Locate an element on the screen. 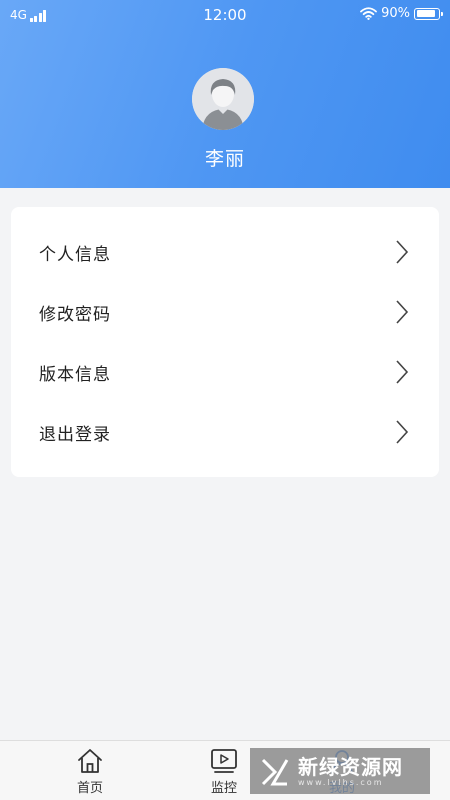 Image resolution: width=450 pixels, height=800 pixels. watermark-title: 新绿资源网 is located at coordinates (350, 766).